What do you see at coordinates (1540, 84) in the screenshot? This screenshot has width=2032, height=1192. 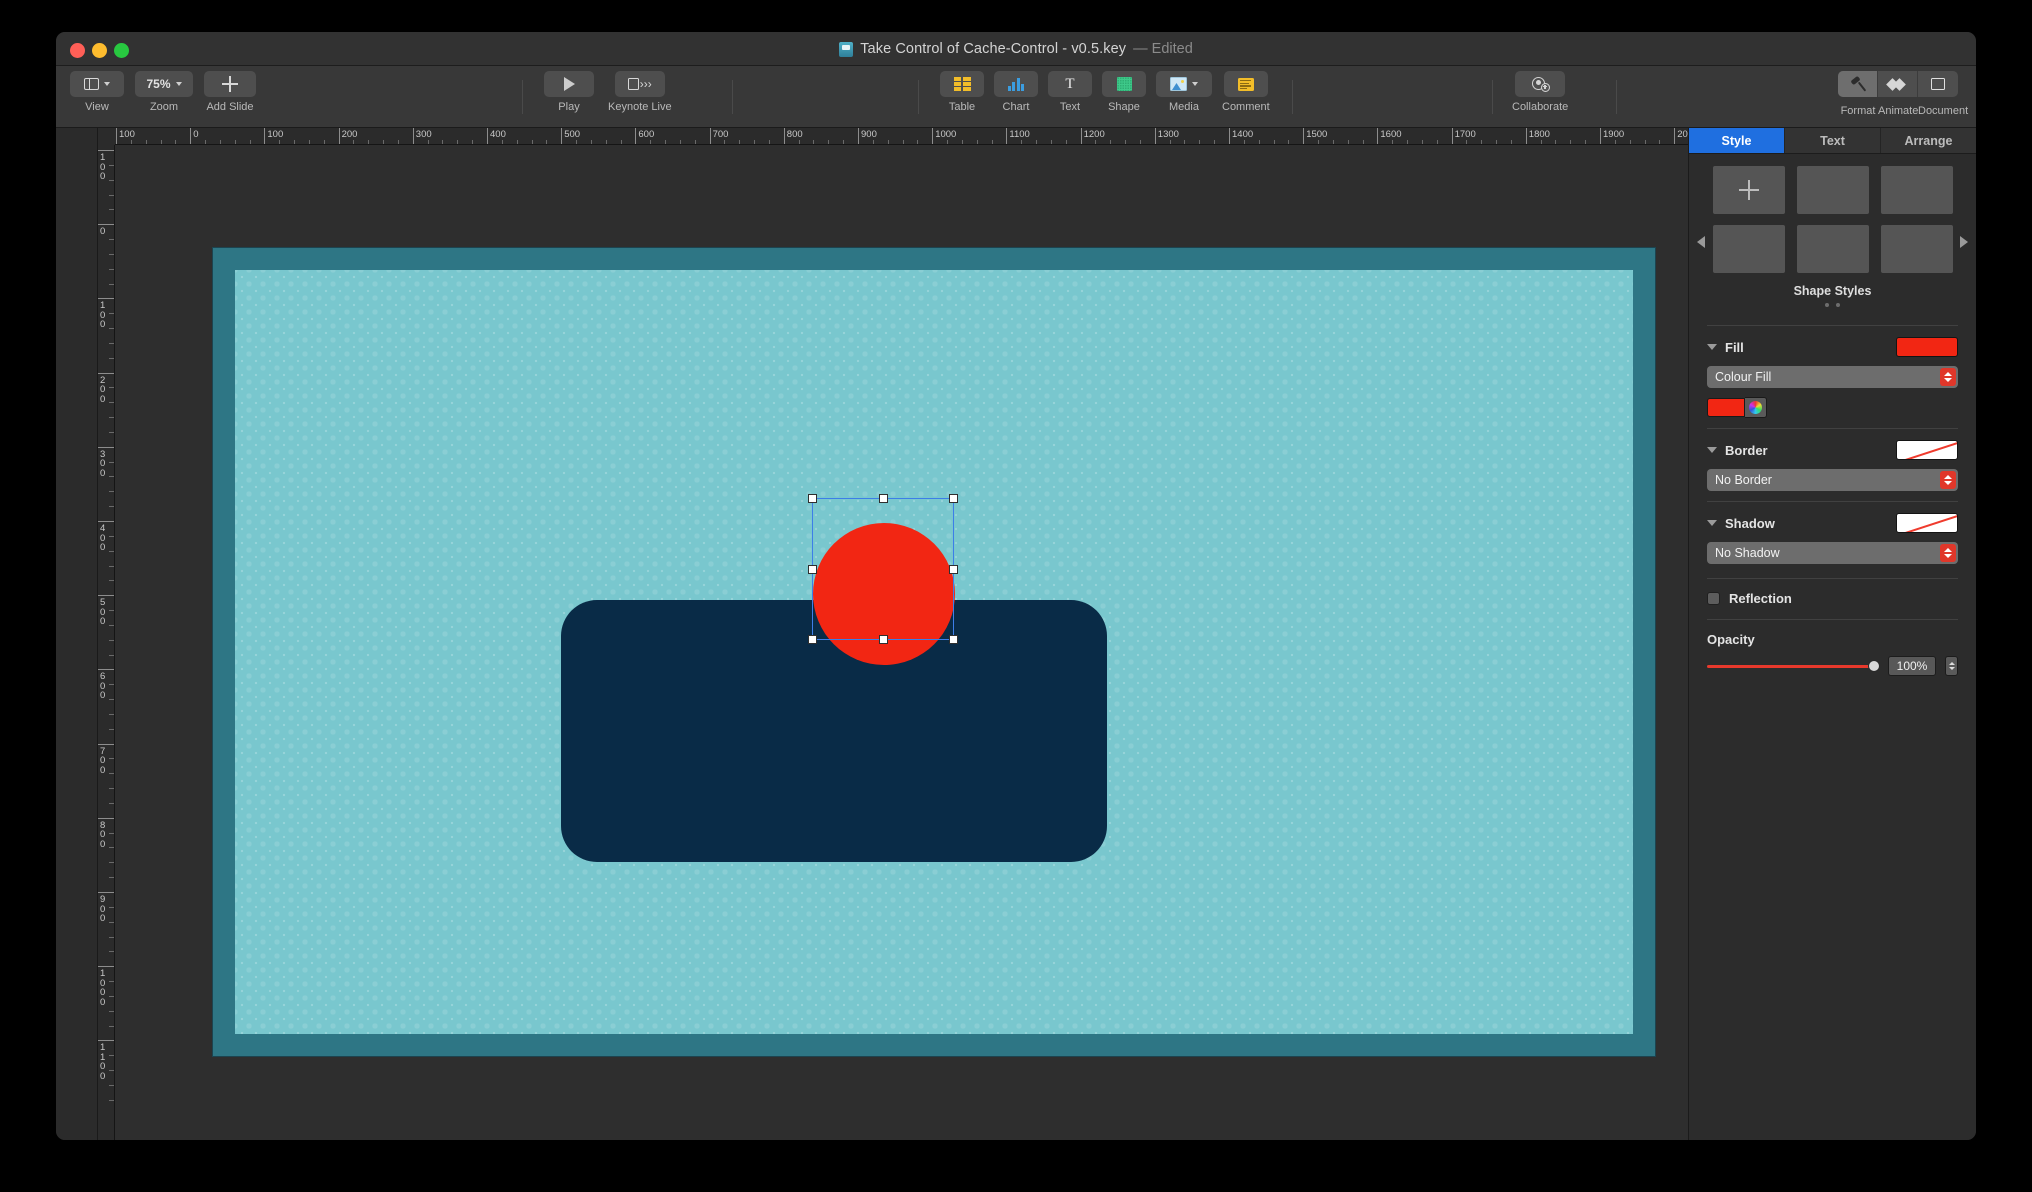 I see `collaborate-icon` at bounding box center [1540, 84].